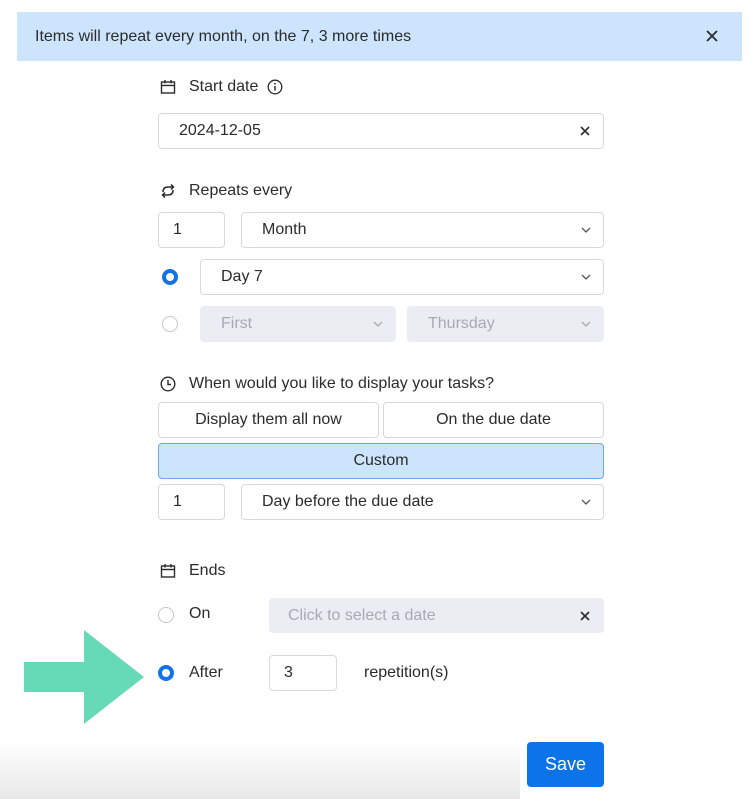 The width and height of the screenshot is (750, 799). Describe the element at coordinates (206, 672) in the screenshot. I see `ends-after-label: After` at that location.